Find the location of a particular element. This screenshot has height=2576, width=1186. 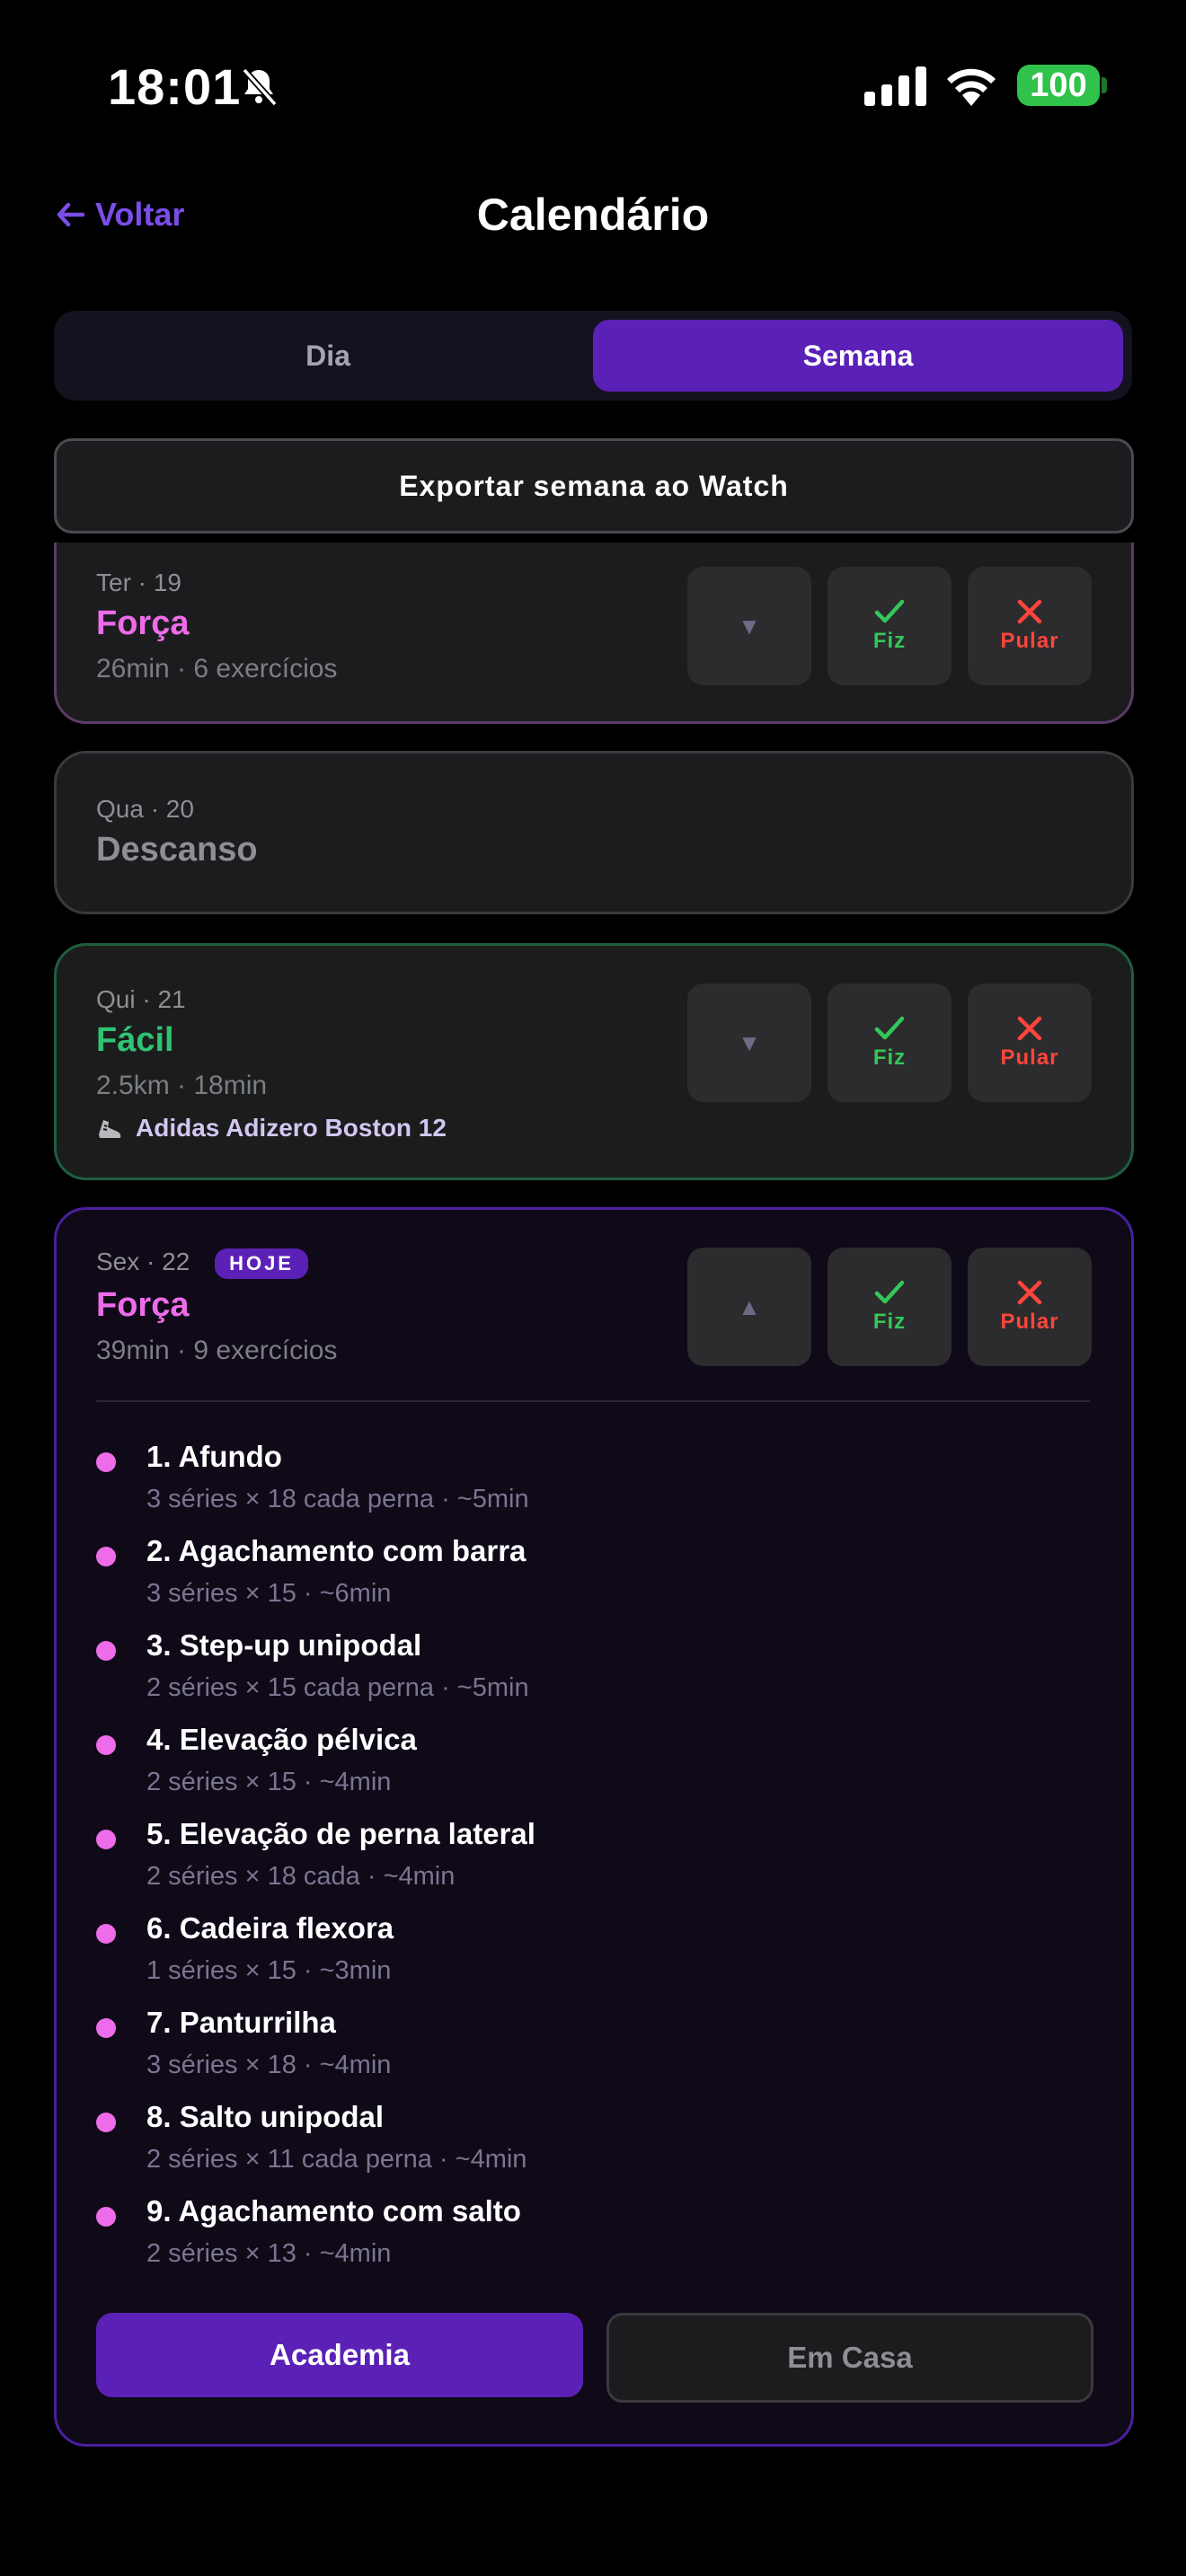

exercise-detail: 1 séries × 15 · ~3min is located at coordinates (269, 1970).